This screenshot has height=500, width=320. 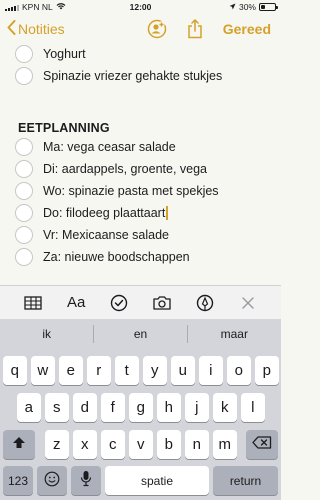 I want to click on key-h: h, so click(x=169, y=407).